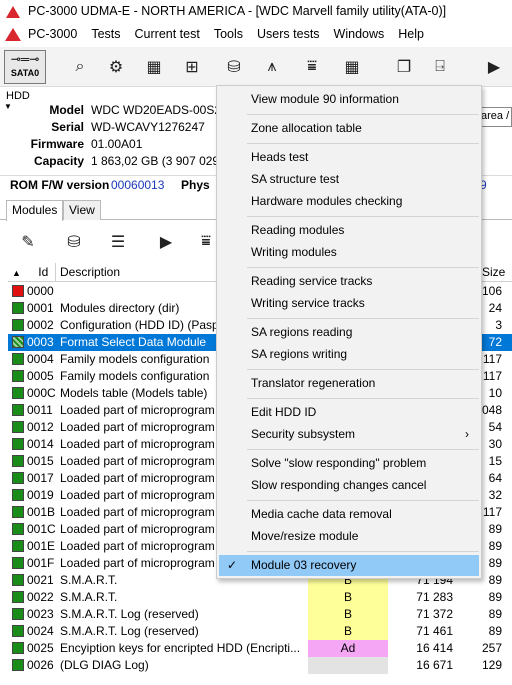 The height and width of the screenshot is (685, 512). I want to click on module-address: 16 414, so click(434, 648).